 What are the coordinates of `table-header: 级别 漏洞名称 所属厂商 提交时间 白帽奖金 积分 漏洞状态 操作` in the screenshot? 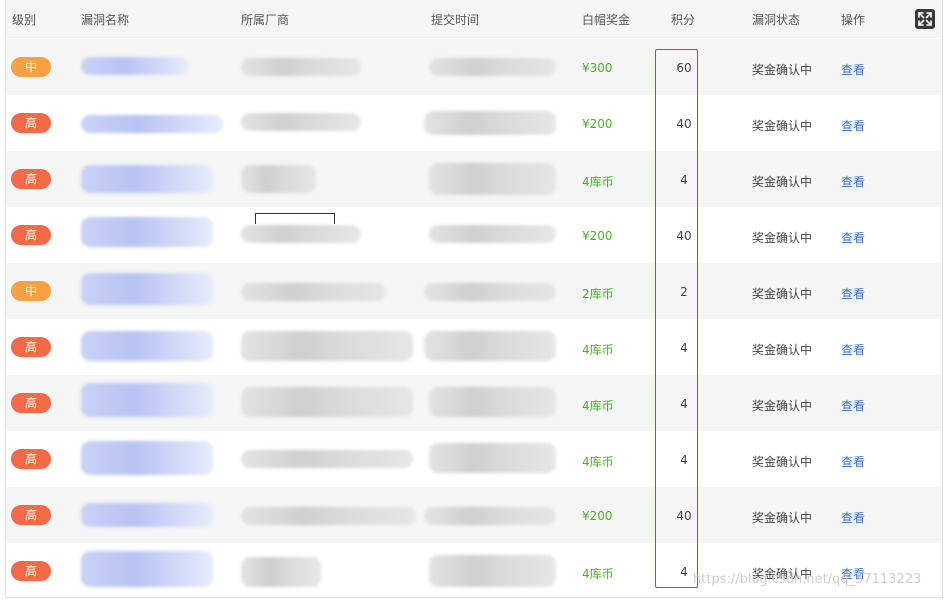 It's located at (474, 19).